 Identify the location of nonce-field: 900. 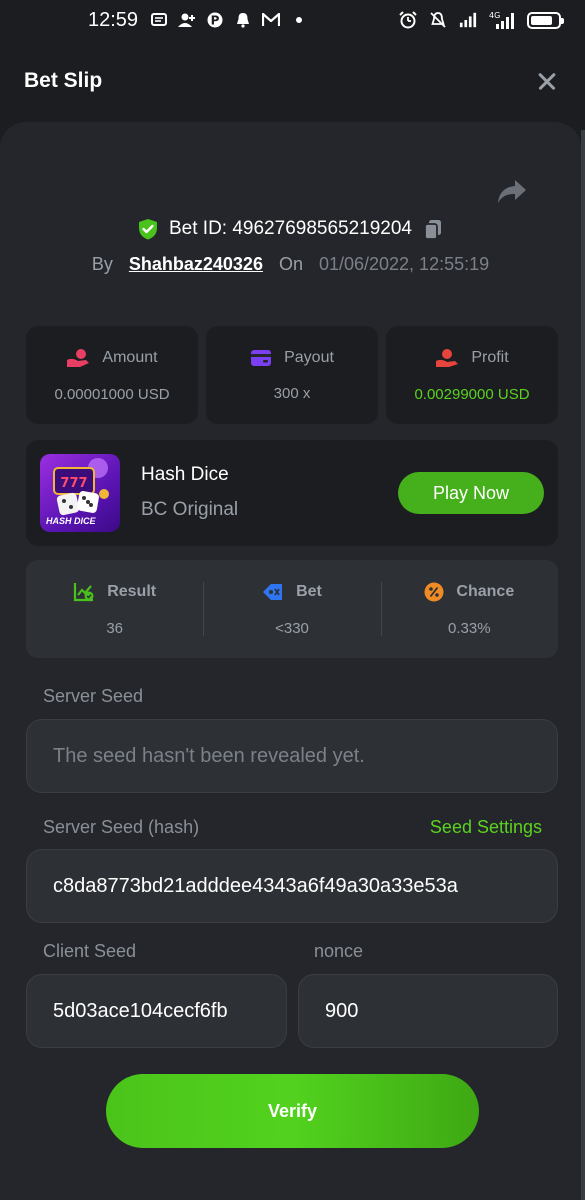
(428, 1011).